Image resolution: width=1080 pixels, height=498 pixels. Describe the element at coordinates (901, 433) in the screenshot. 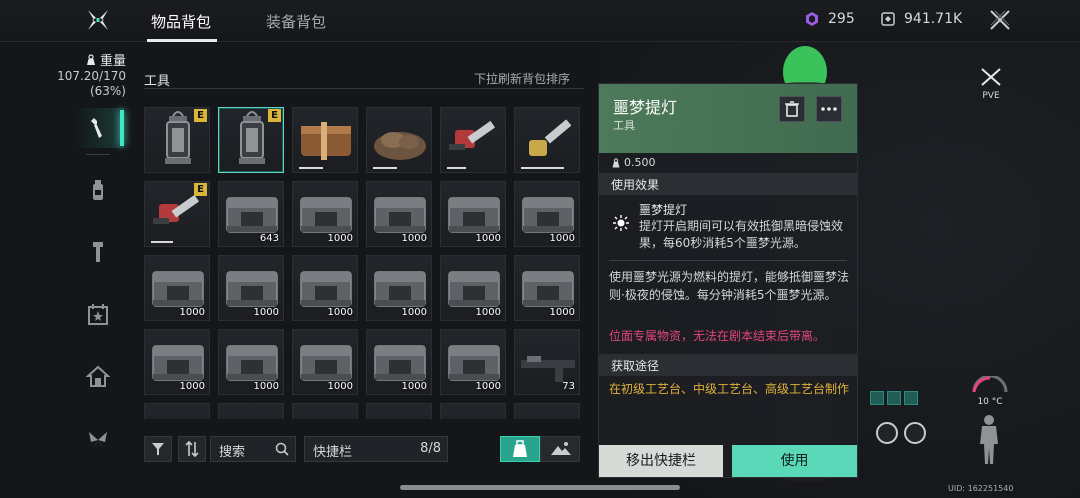

I see `vital-indicators` at that location.